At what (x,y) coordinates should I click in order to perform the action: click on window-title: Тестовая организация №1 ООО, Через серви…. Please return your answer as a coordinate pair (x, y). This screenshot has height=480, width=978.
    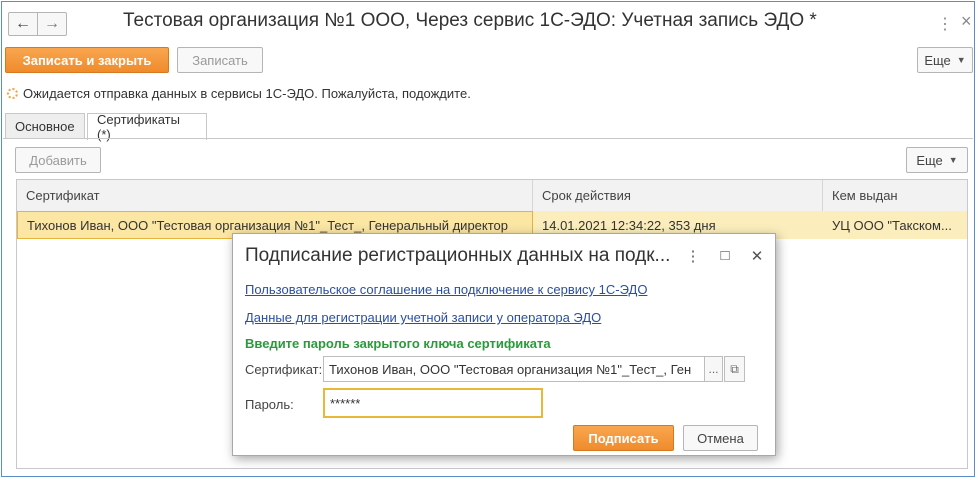
    Looking at the image, I should click on (470, 20).